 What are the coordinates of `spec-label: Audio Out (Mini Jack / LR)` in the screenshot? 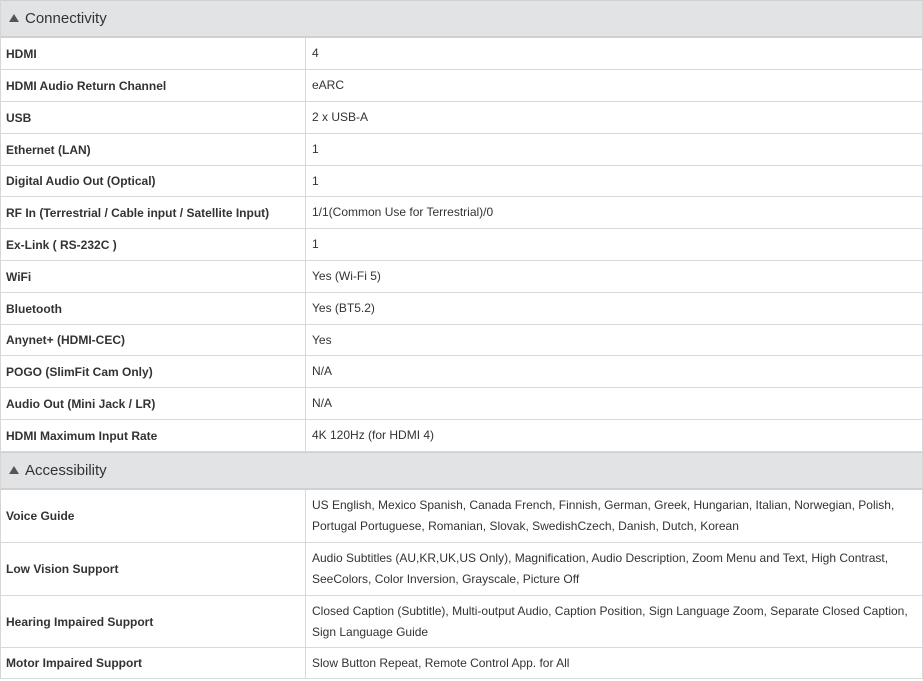 It's located at (153, 403).